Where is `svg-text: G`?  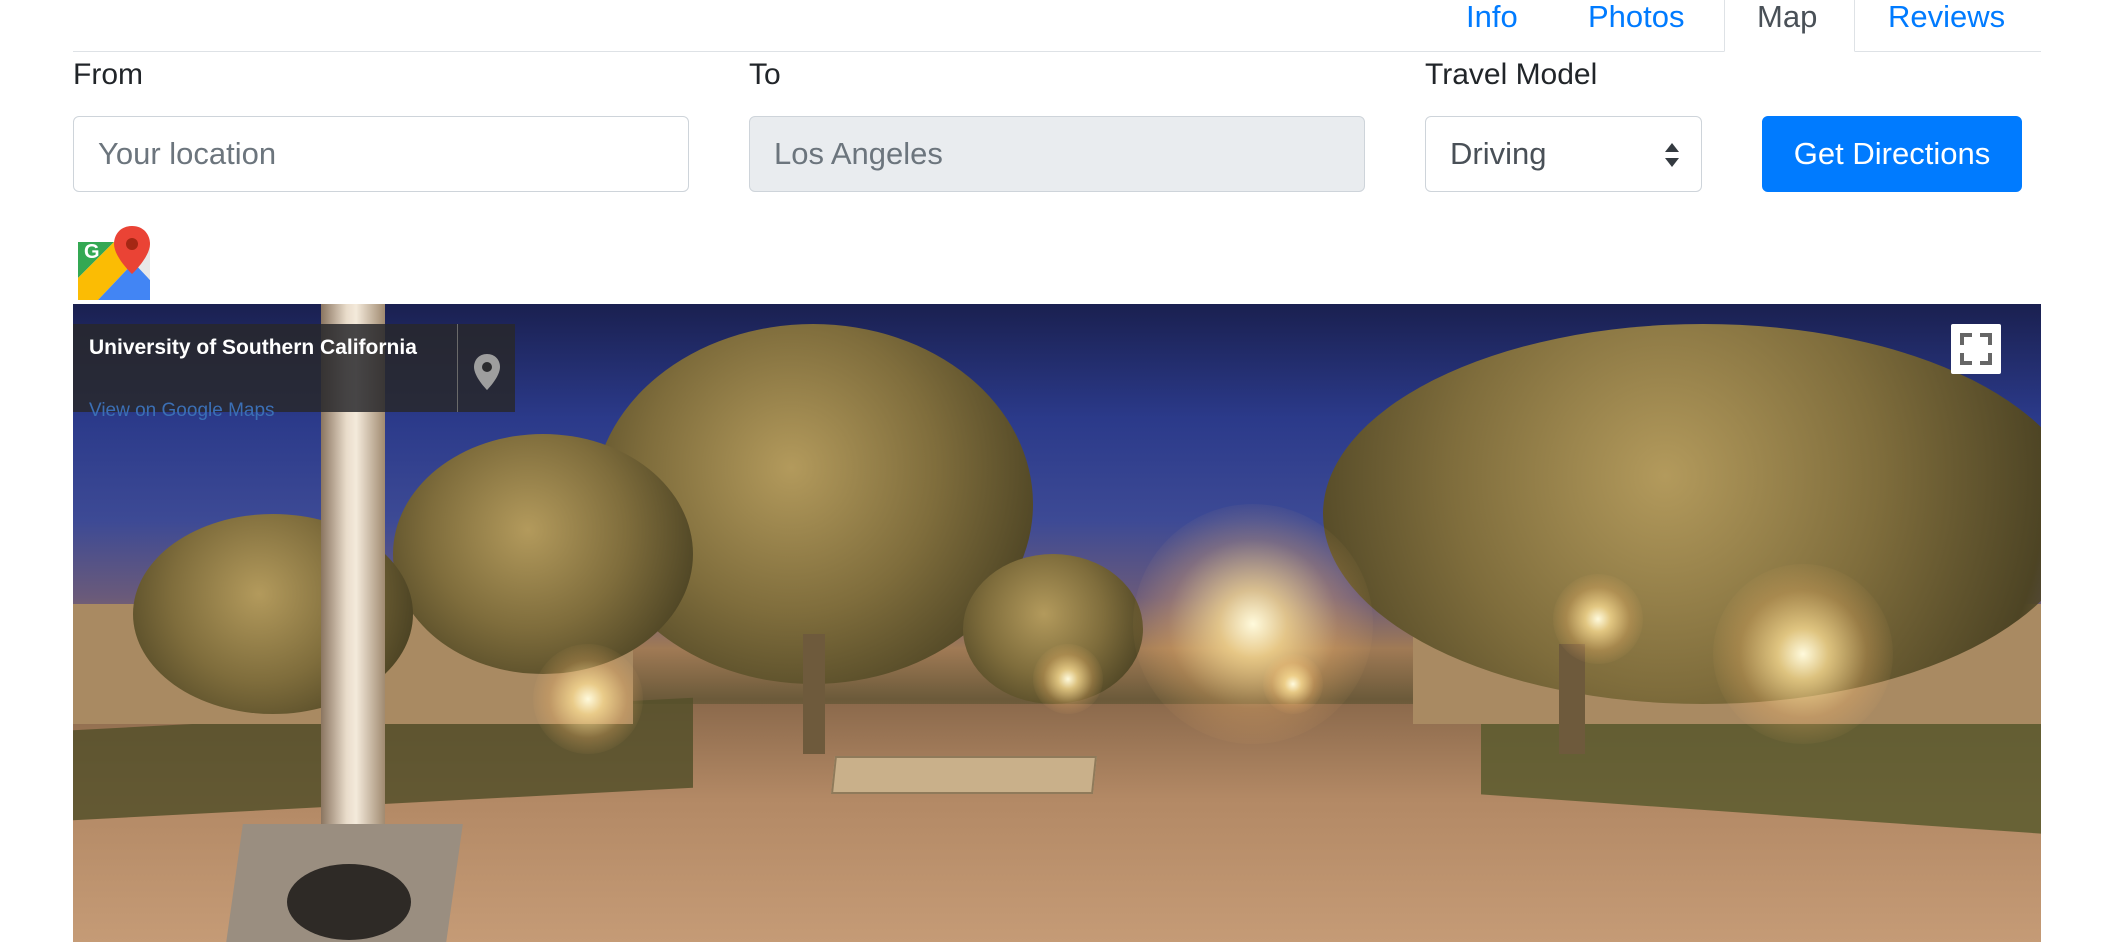 svg-text: G is located at coordinates (92, 252).